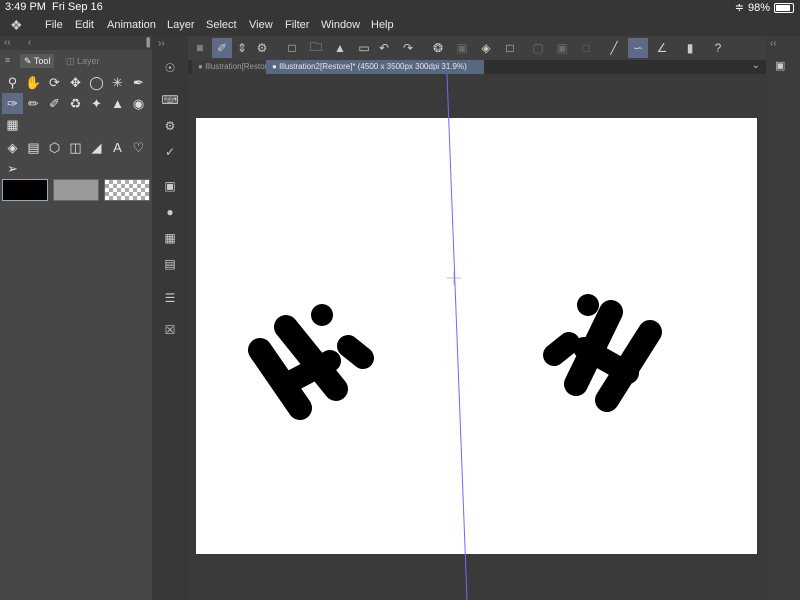 The height and width of the screenshot is (600, 800). What do you see at coordinates (75, 147) in the screenshot?
I see `frame-icon: ◫` at bounding box center [75, 147].